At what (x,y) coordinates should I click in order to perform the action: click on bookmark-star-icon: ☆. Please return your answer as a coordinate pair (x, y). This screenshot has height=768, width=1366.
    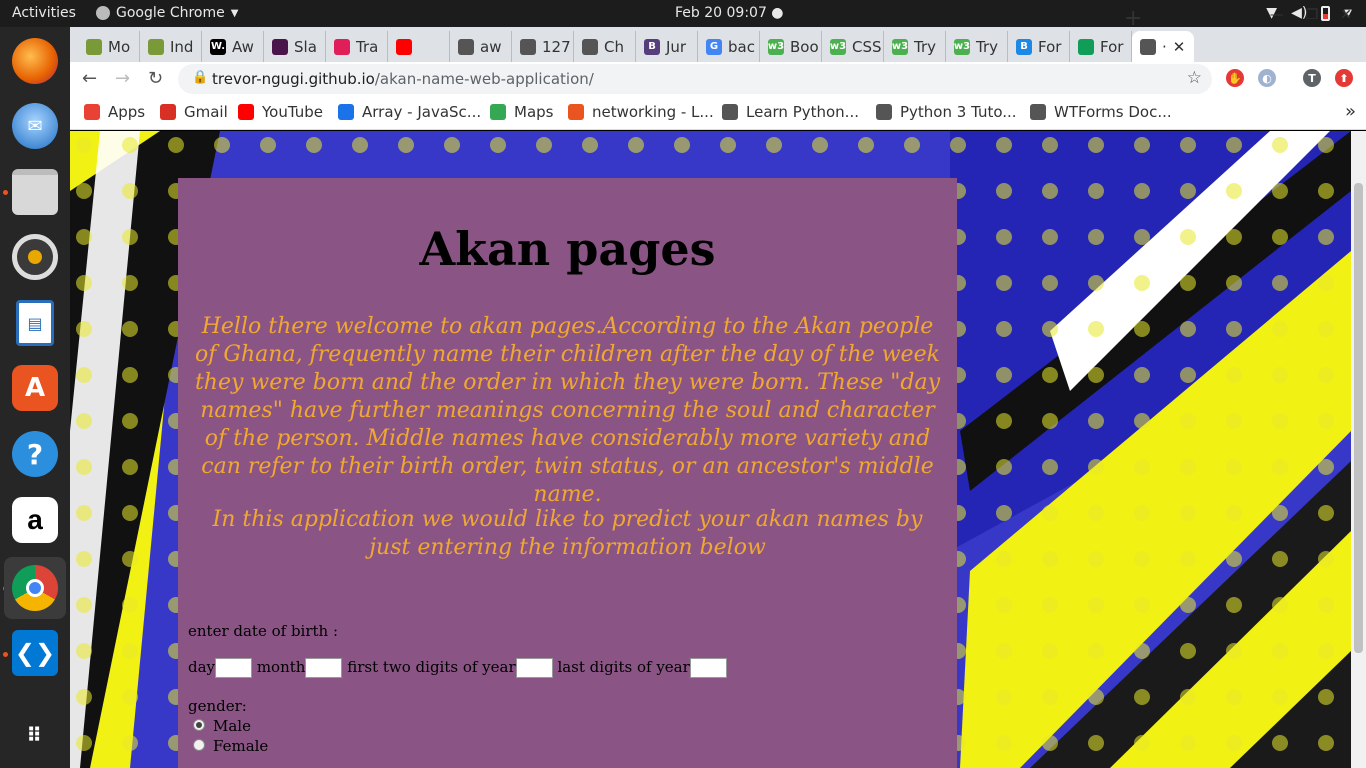
    Looking at the image, I should click on (1194, 78).